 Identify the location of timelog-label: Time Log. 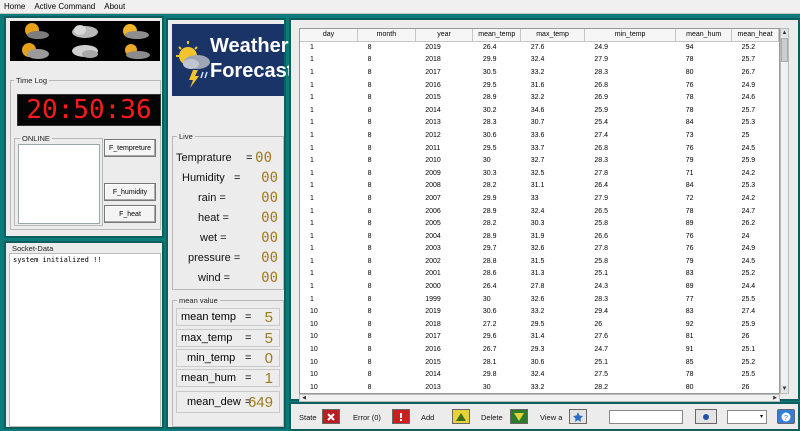
(31, 80).